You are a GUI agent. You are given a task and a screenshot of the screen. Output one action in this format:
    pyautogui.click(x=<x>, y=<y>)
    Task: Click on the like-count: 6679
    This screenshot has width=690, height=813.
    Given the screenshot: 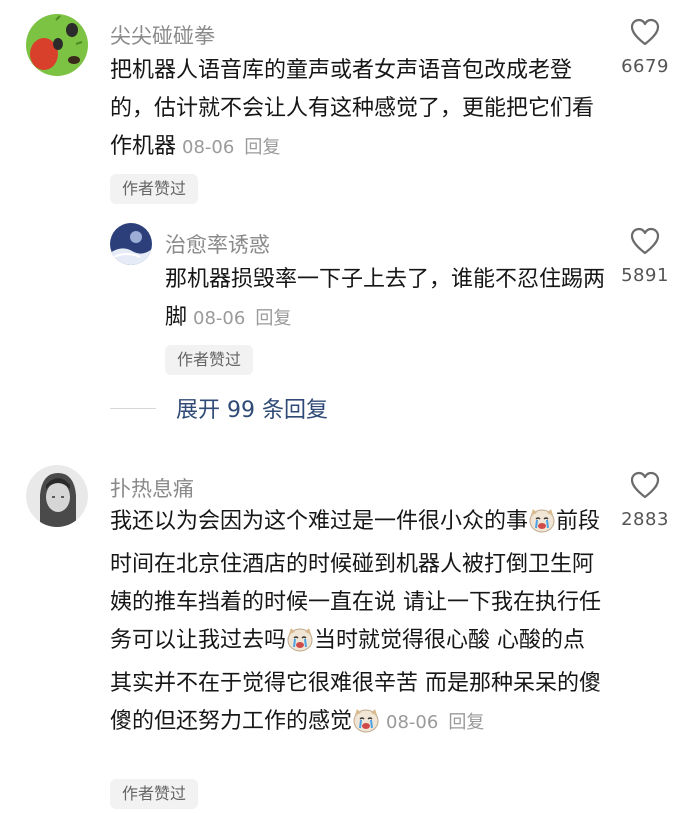 What is the action you would take?
    pyautogui.click(x=645, y=66)
    